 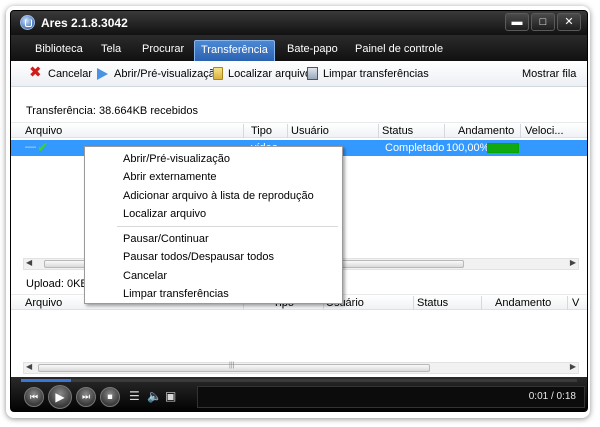 I want to click on menu-item-locate-file: Localizar arquivo, so click(x=164, y=214).